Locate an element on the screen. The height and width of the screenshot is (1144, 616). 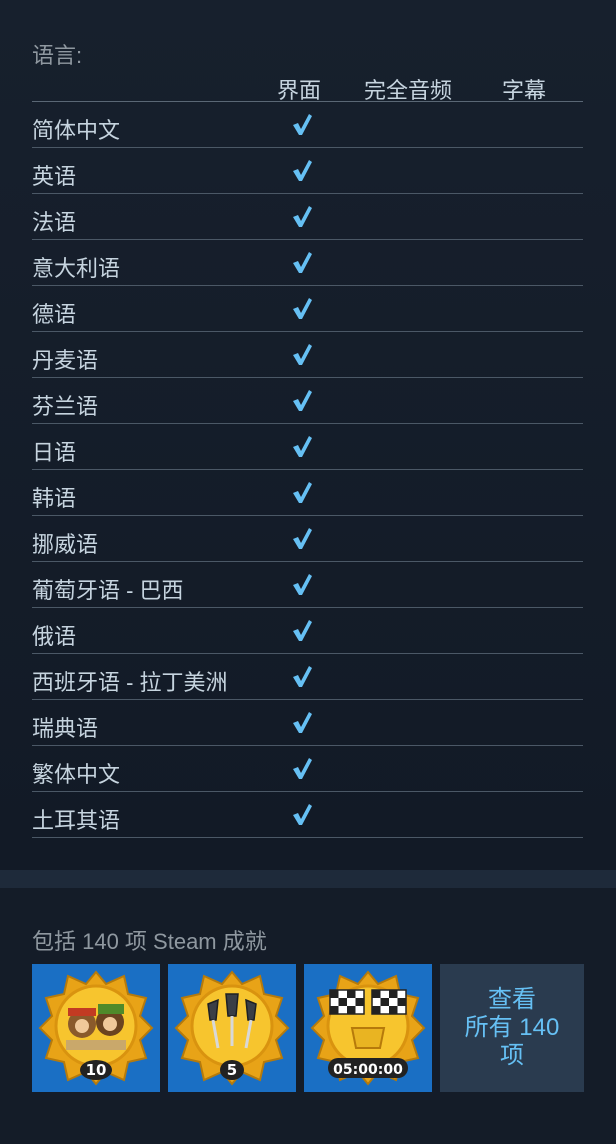
language-name: 韩语 is located at coordinates (54, 498).